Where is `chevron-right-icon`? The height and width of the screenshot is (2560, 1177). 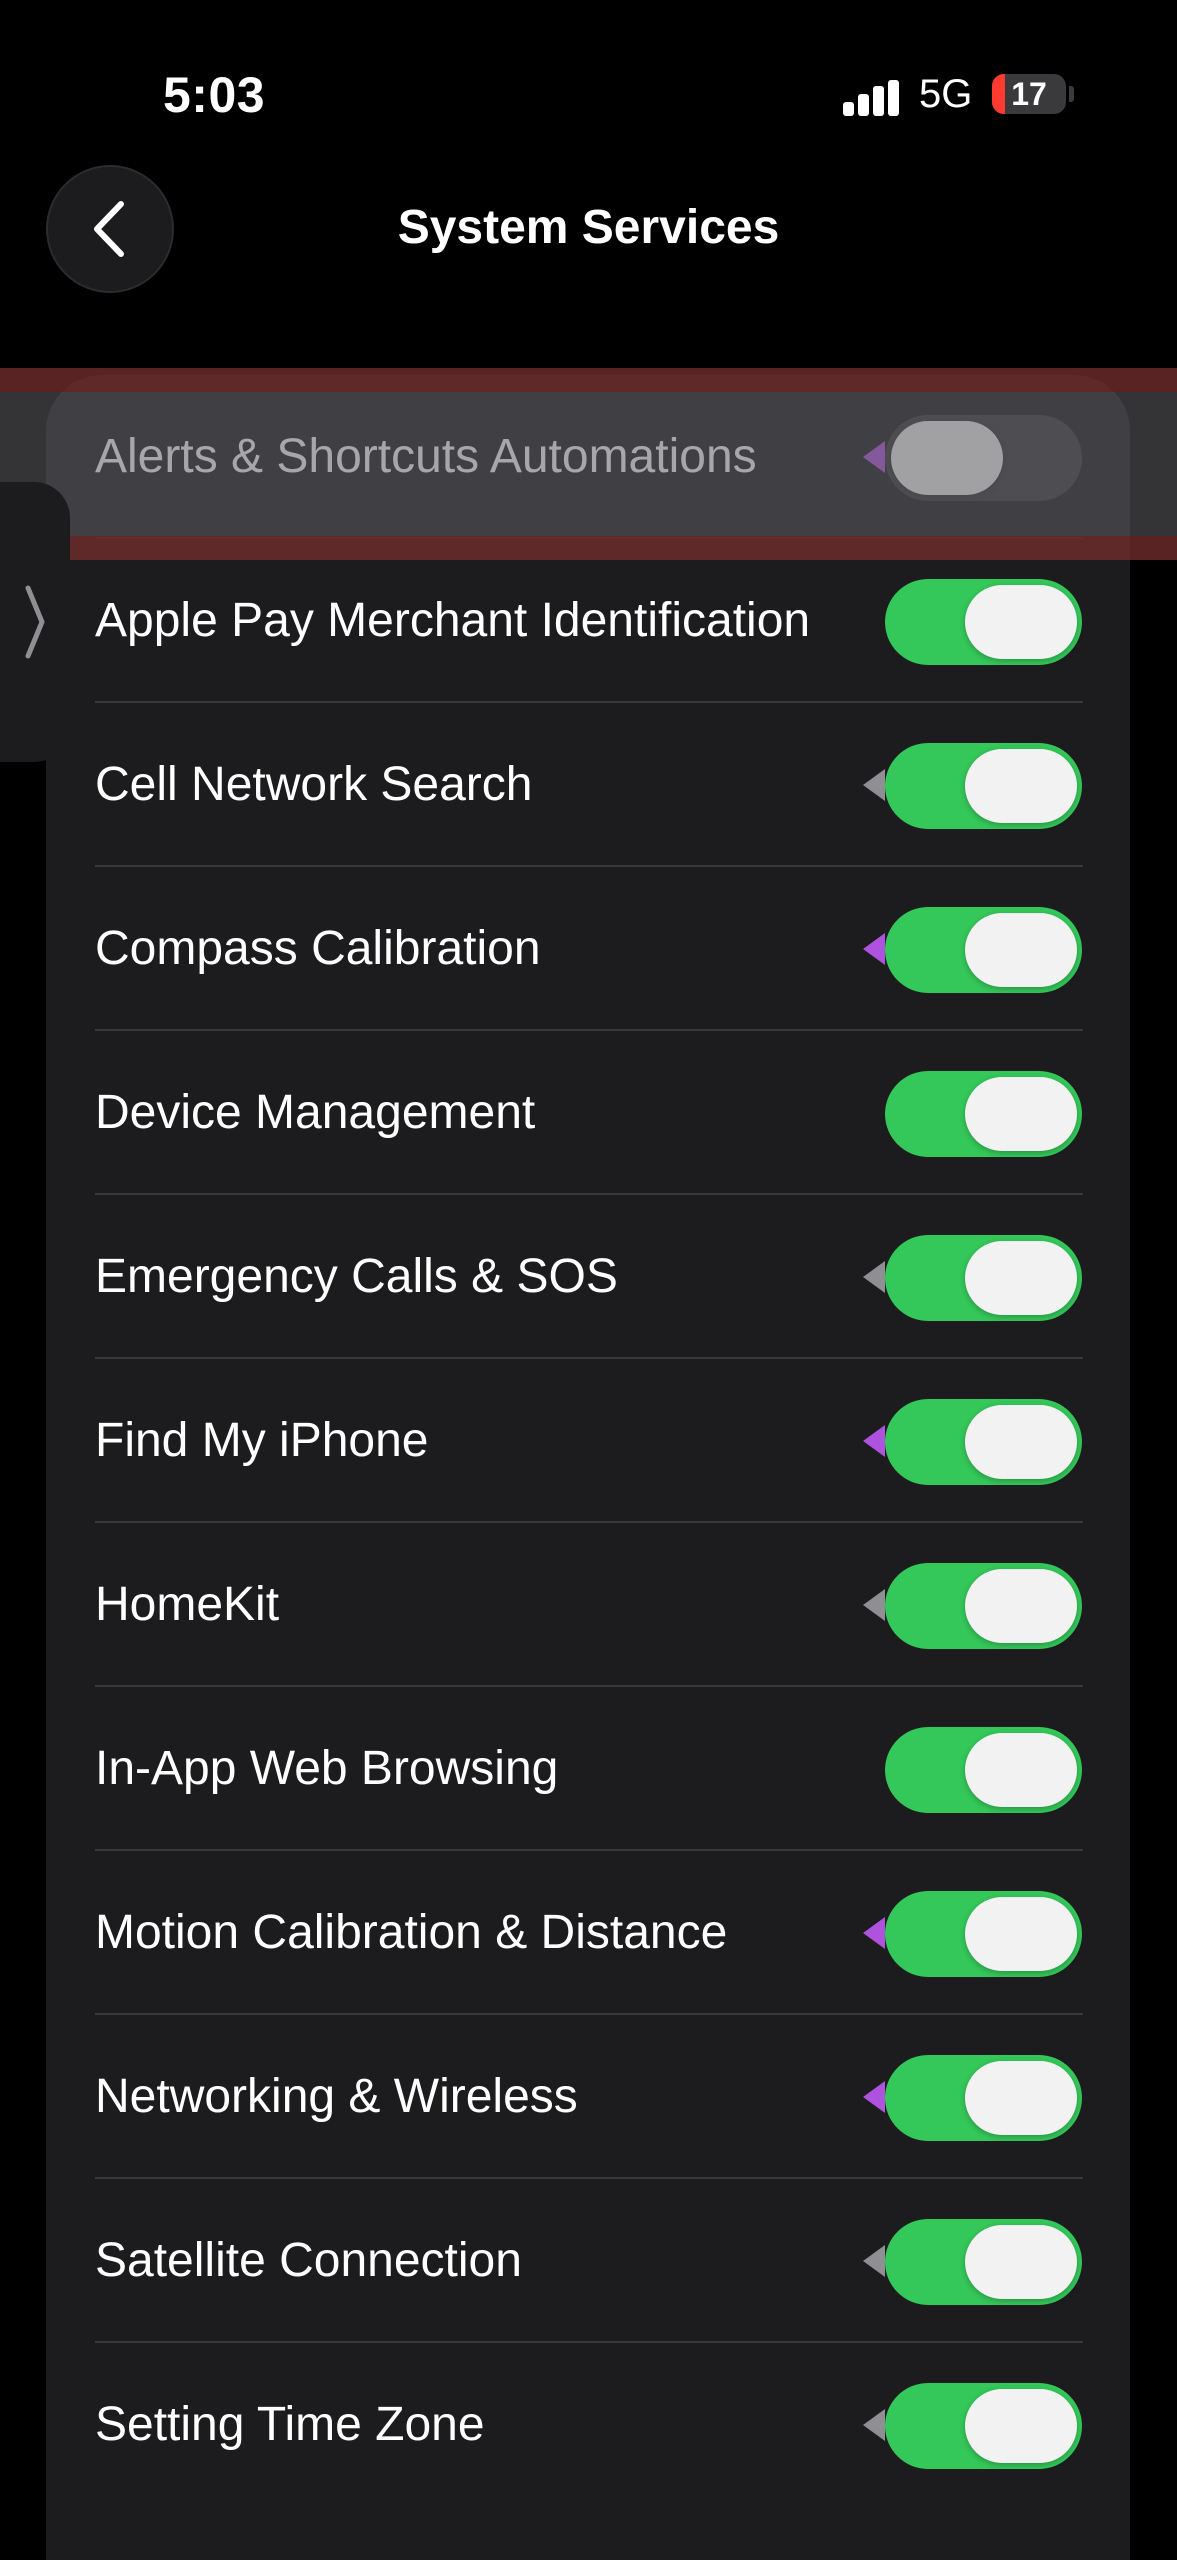
chevron-right-icon is located at coordinates (35, 622).